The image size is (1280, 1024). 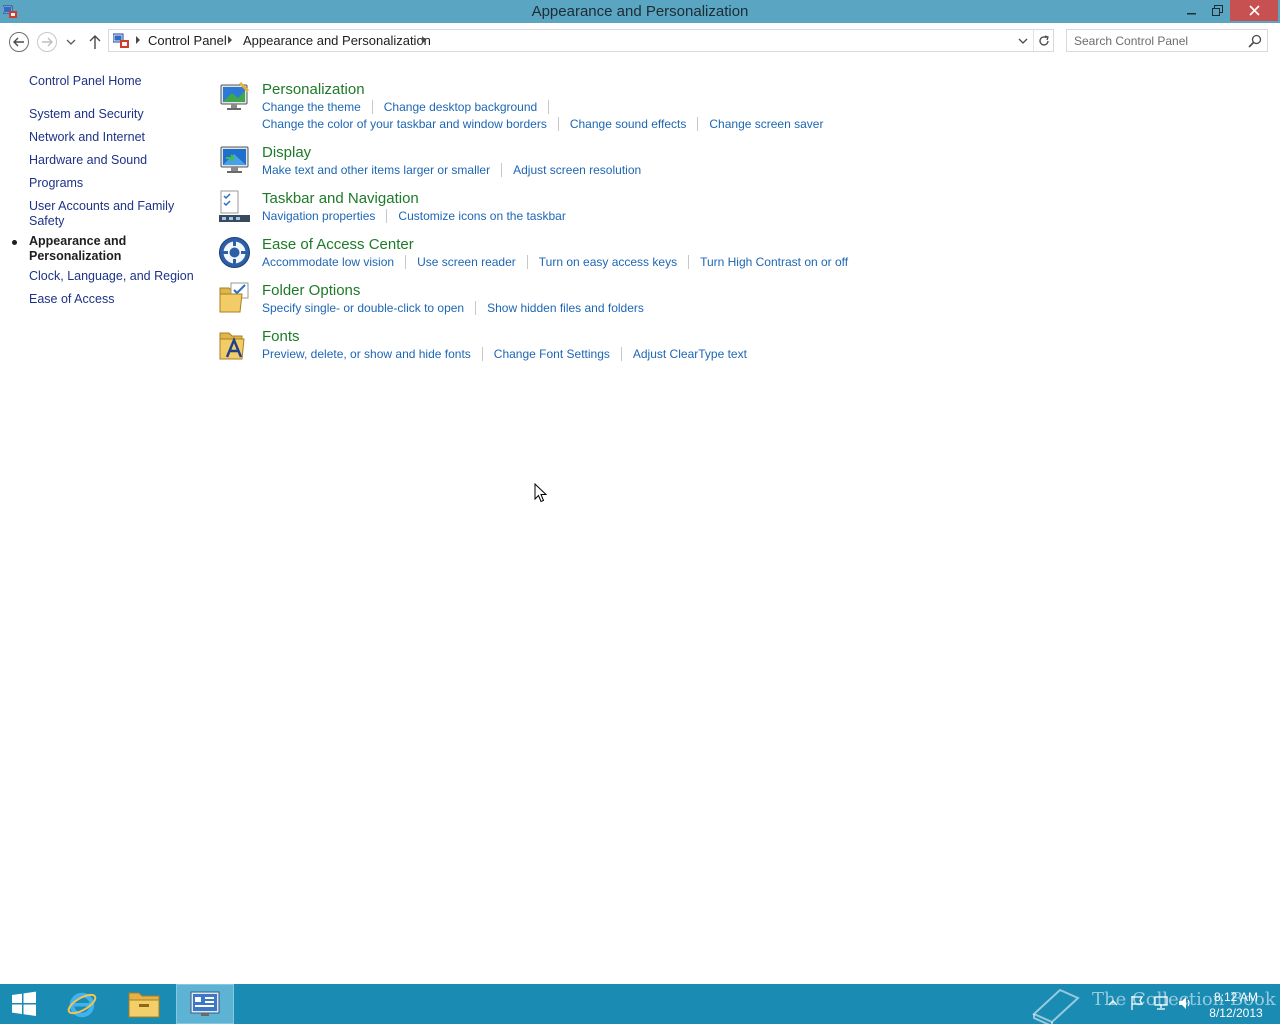 What do you see at coordinates (101, 214) in the screenshot?
I see `sidebar-item-user-accounts: User Accounts and Family Safety` at bounding box center [101, 214].